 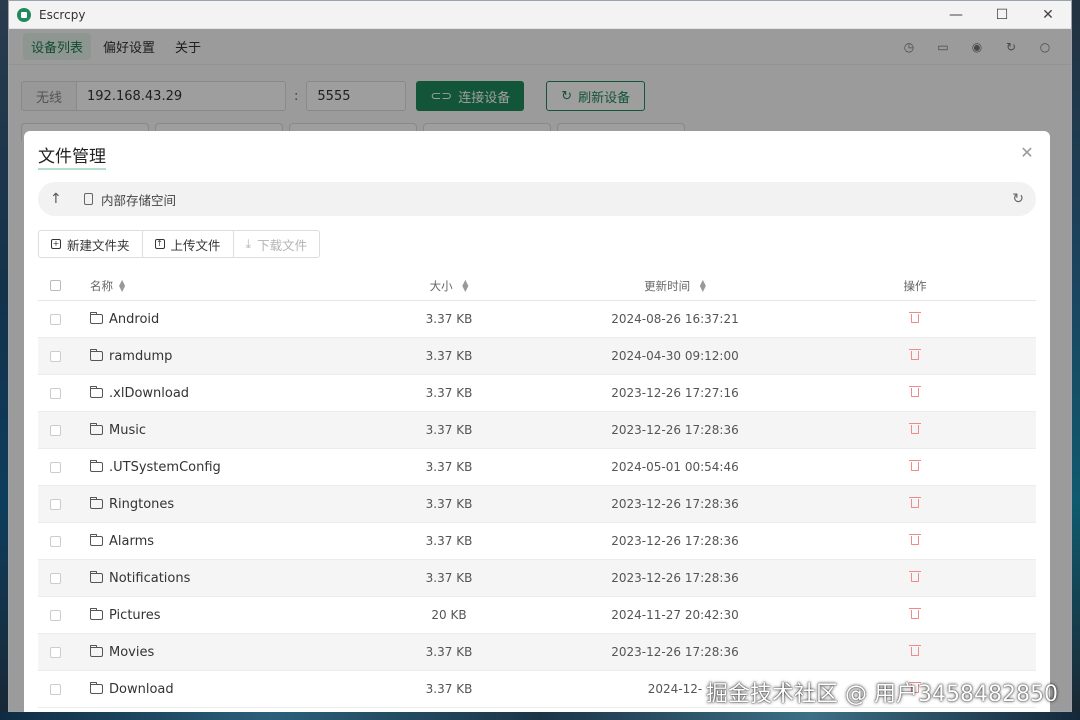 What do you see at coordinates (232, 504) in the screenshot?
I see `name-cell: Ringtones` at bounding box center [232, 504].